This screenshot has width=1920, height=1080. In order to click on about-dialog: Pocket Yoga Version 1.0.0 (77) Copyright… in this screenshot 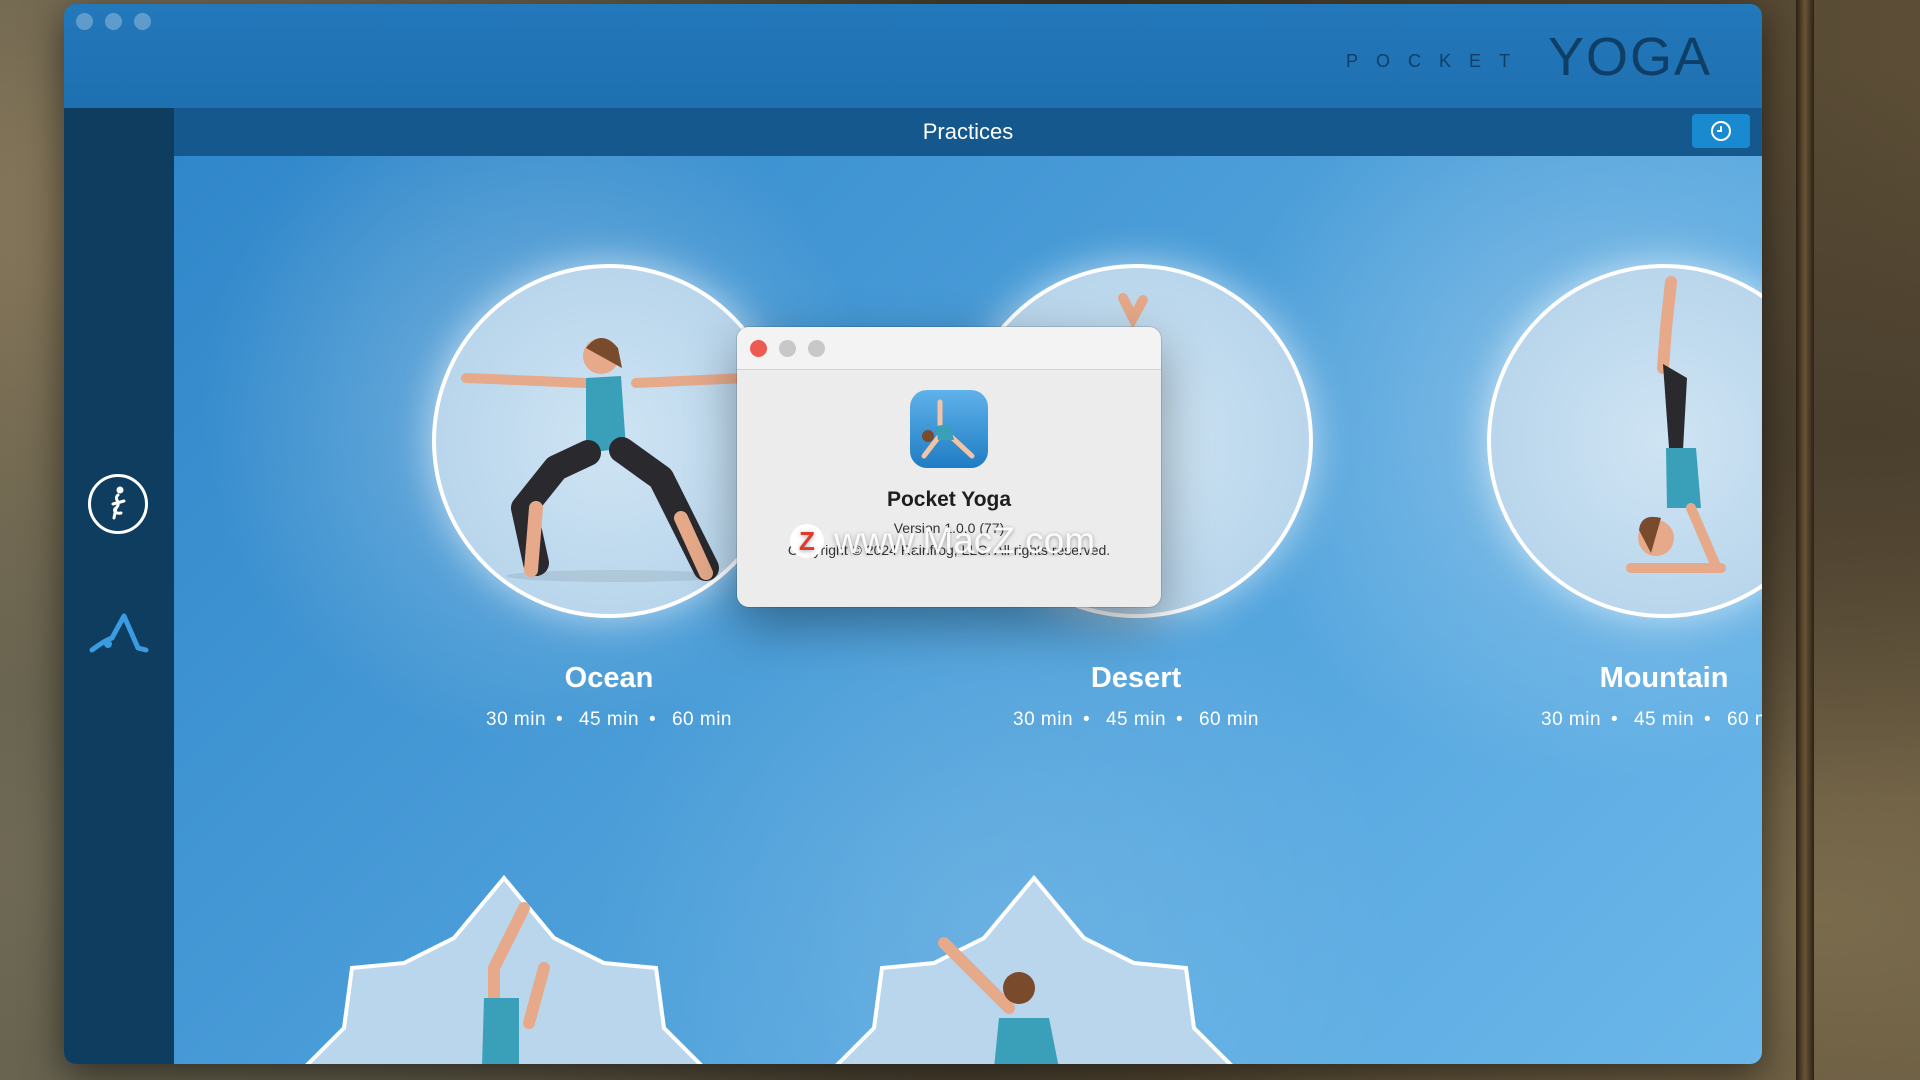, I will do `click(949, 467)`.